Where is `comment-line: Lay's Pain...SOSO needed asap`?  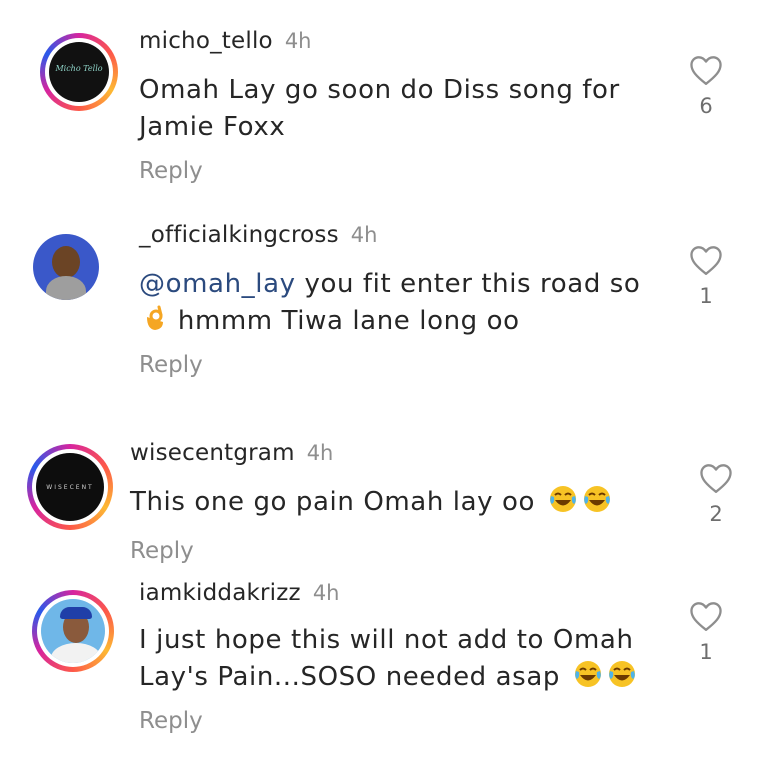 comment-line: Lay's Pain...SOSO needed asap is located at coordinates (388, 677).